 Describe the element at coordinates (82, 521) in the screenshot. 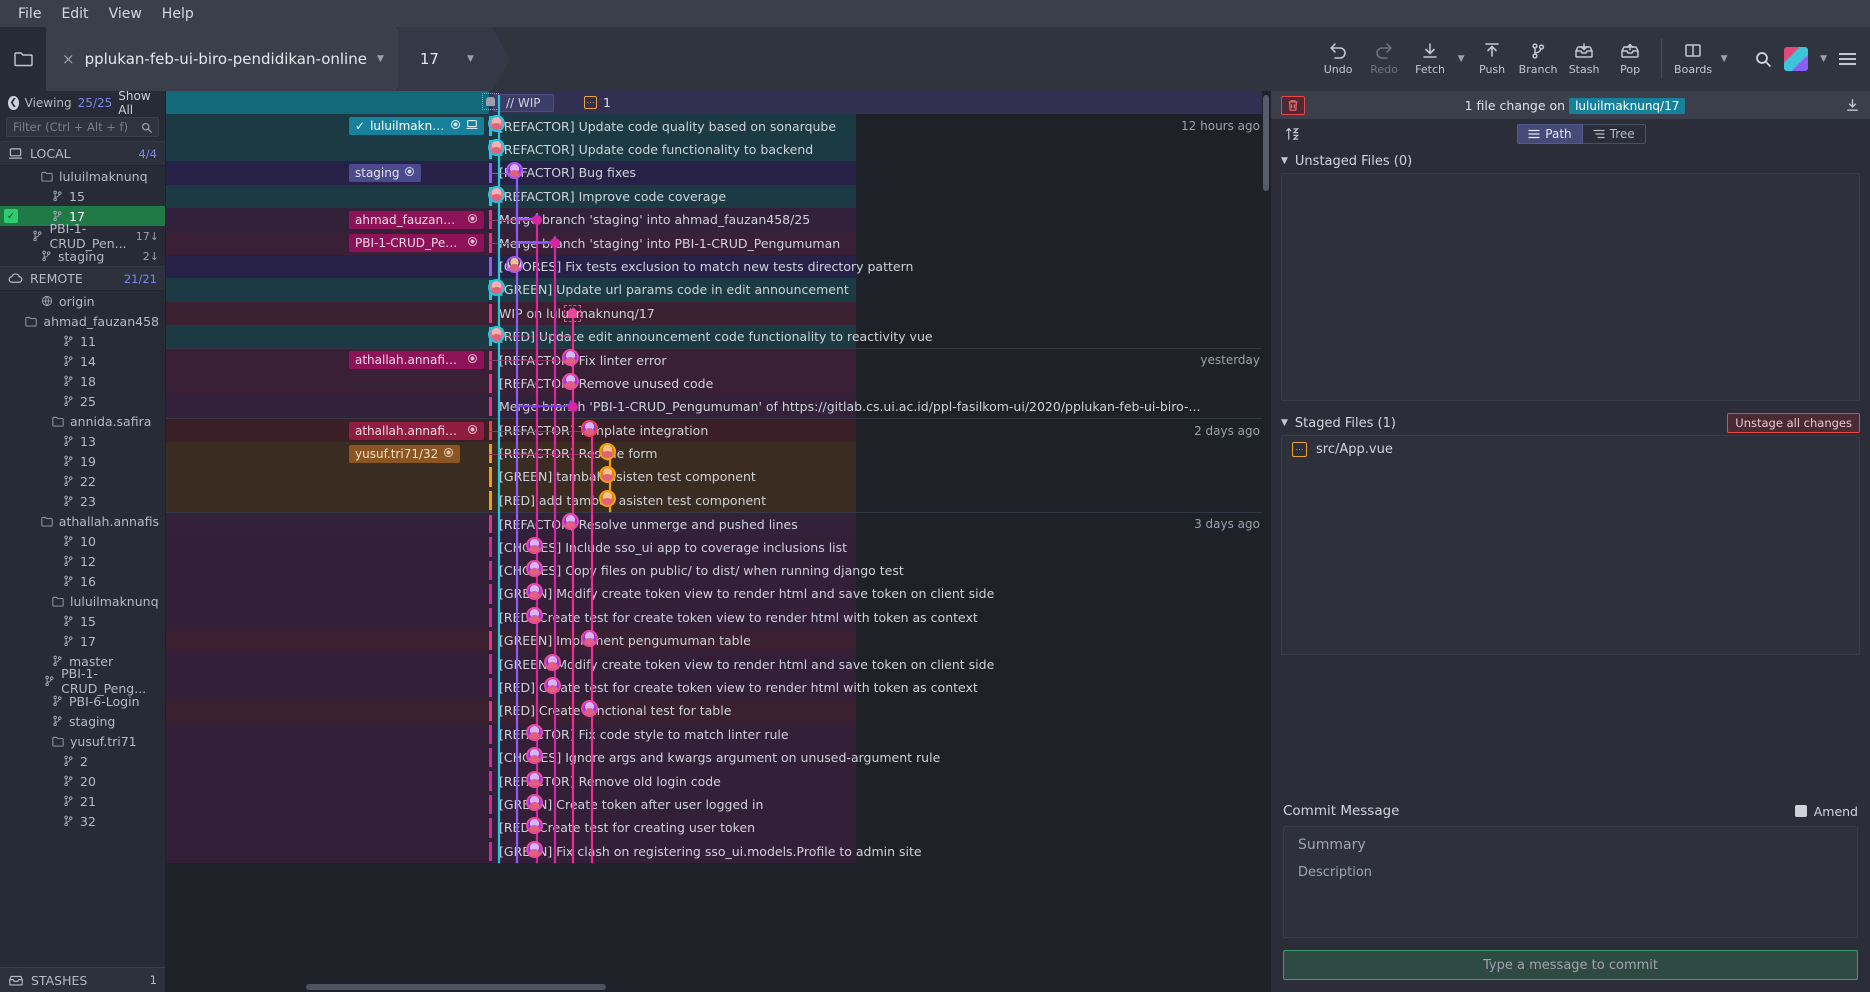

I see `sidebar-item-athallah-annafis: athallah.annafis` at that location.